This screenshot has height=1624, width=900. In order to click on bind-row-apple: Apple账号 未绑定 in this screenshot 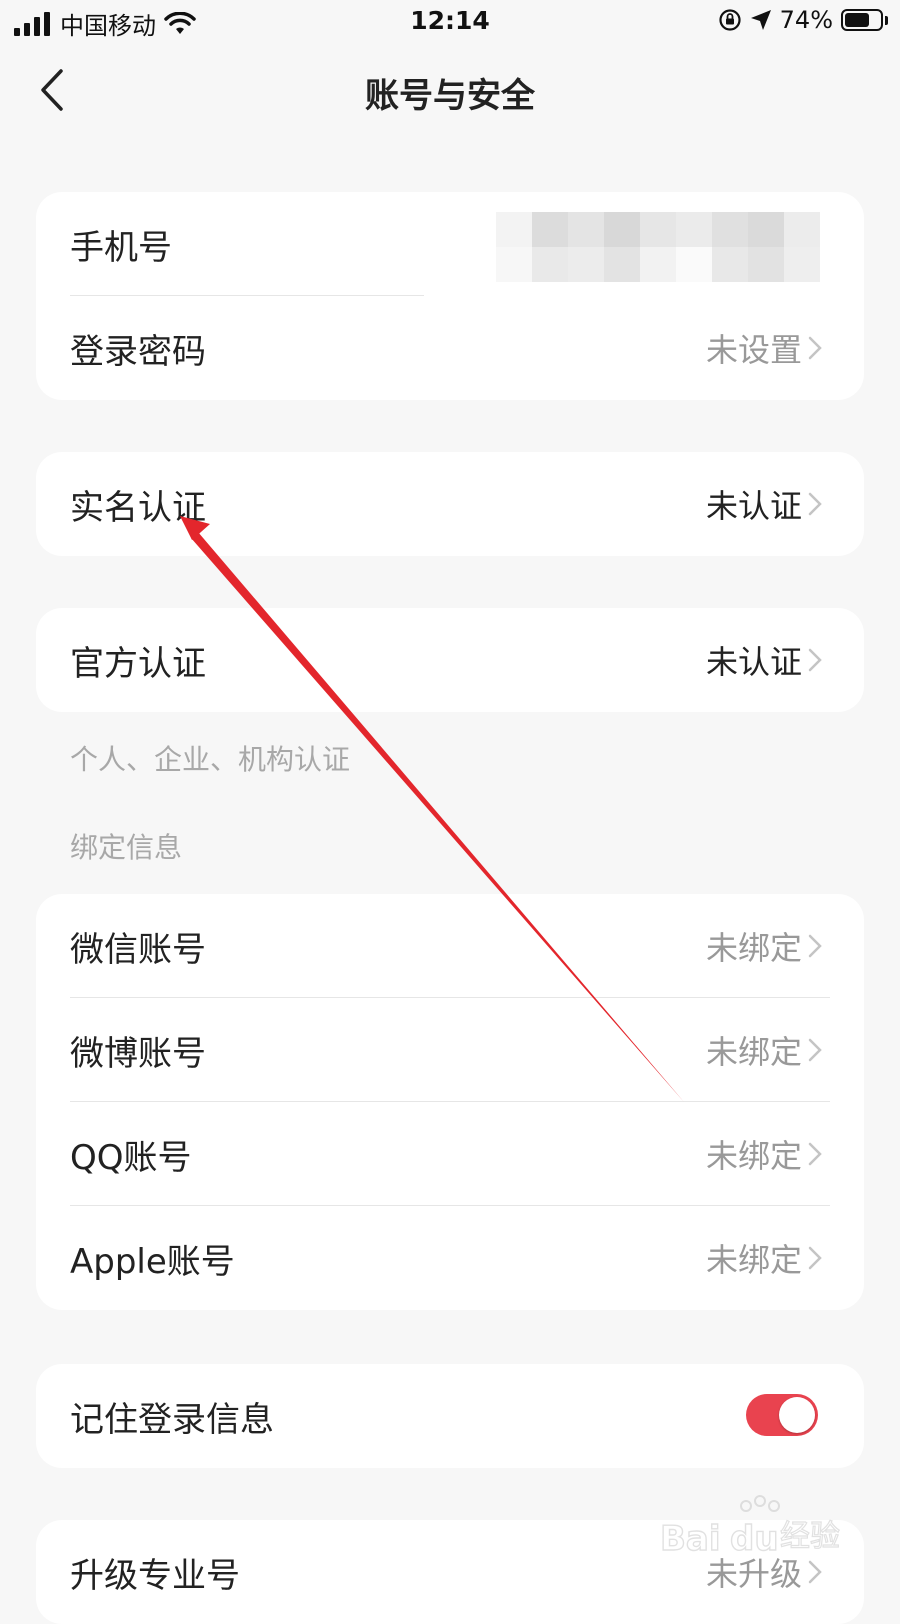, I will do `click(450, 1258)`.